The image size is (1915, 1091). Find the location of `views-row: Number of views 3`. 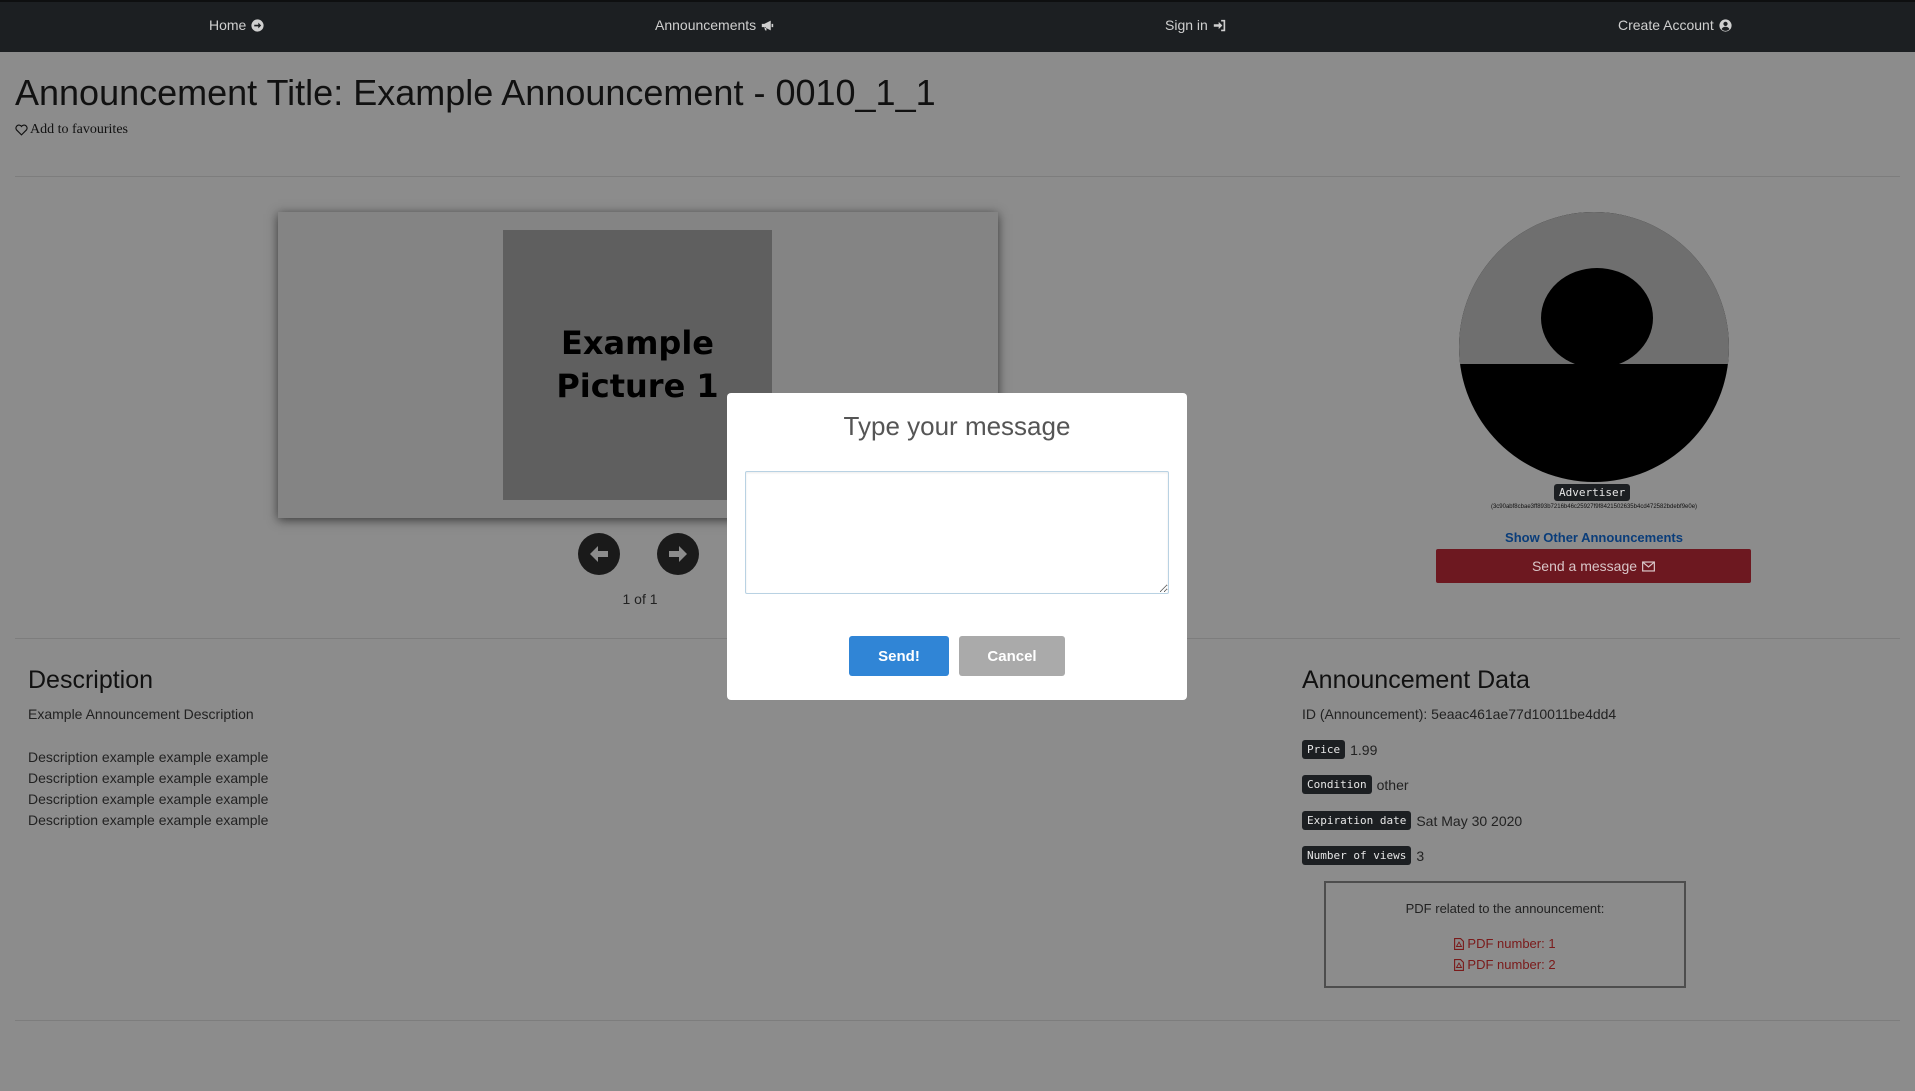

views-row: Number of views 3 is located at coordinates (1363, 855).